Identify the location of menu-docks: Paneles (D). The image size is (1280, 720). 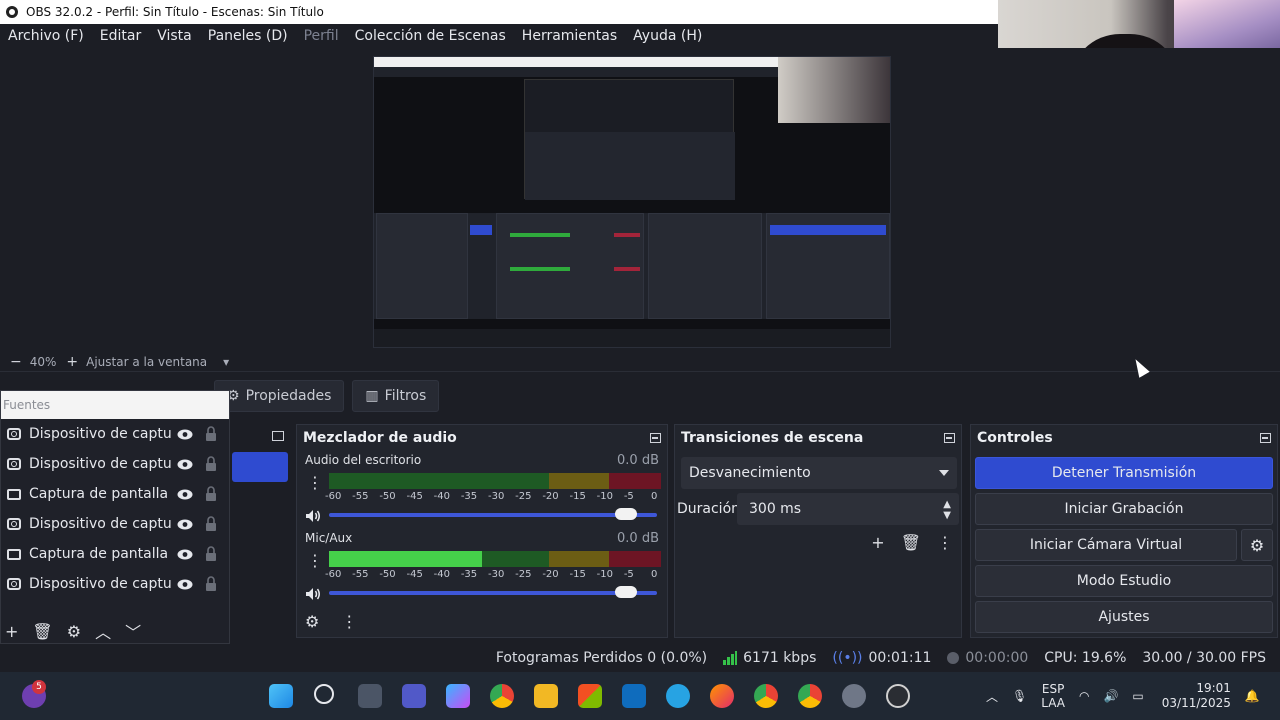
(248, 36).